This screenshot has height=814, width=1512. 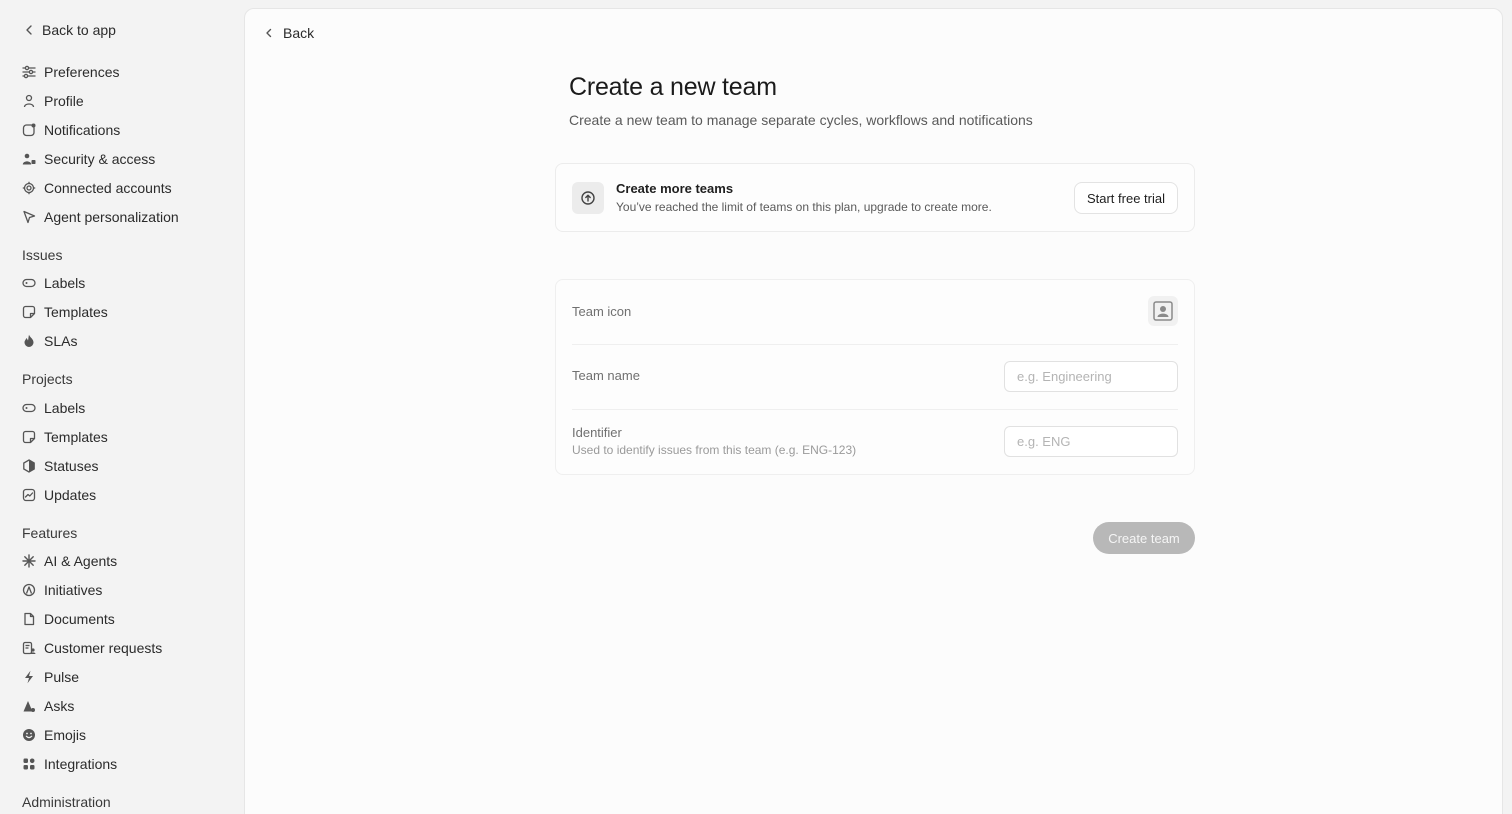 I want to click on sidebar-item-label: Asks, so click(x=59, y=706).